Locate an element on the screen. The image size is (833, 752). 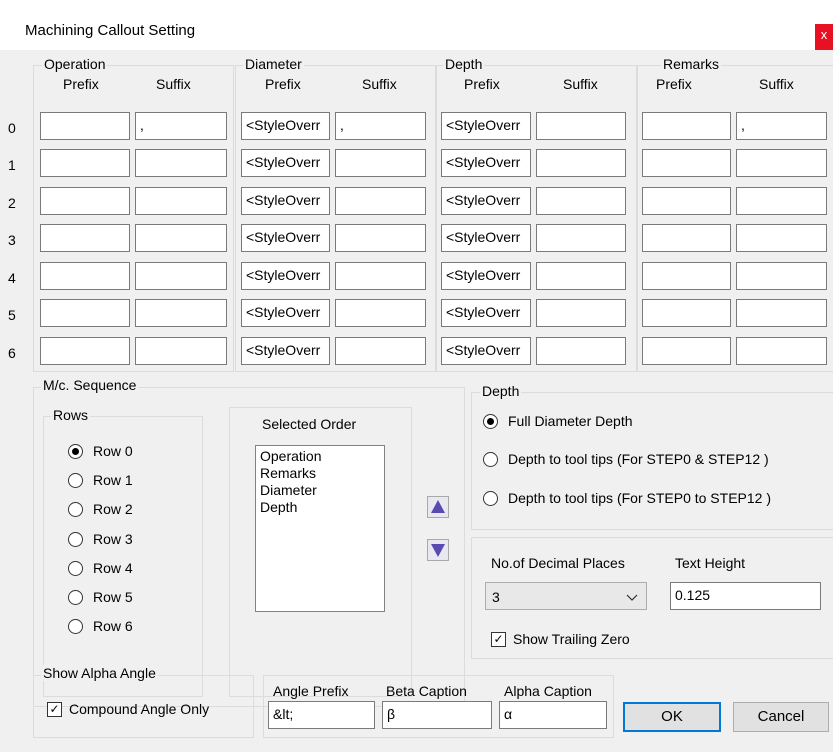
ok-button: OK is located at coordinates (672, 717).